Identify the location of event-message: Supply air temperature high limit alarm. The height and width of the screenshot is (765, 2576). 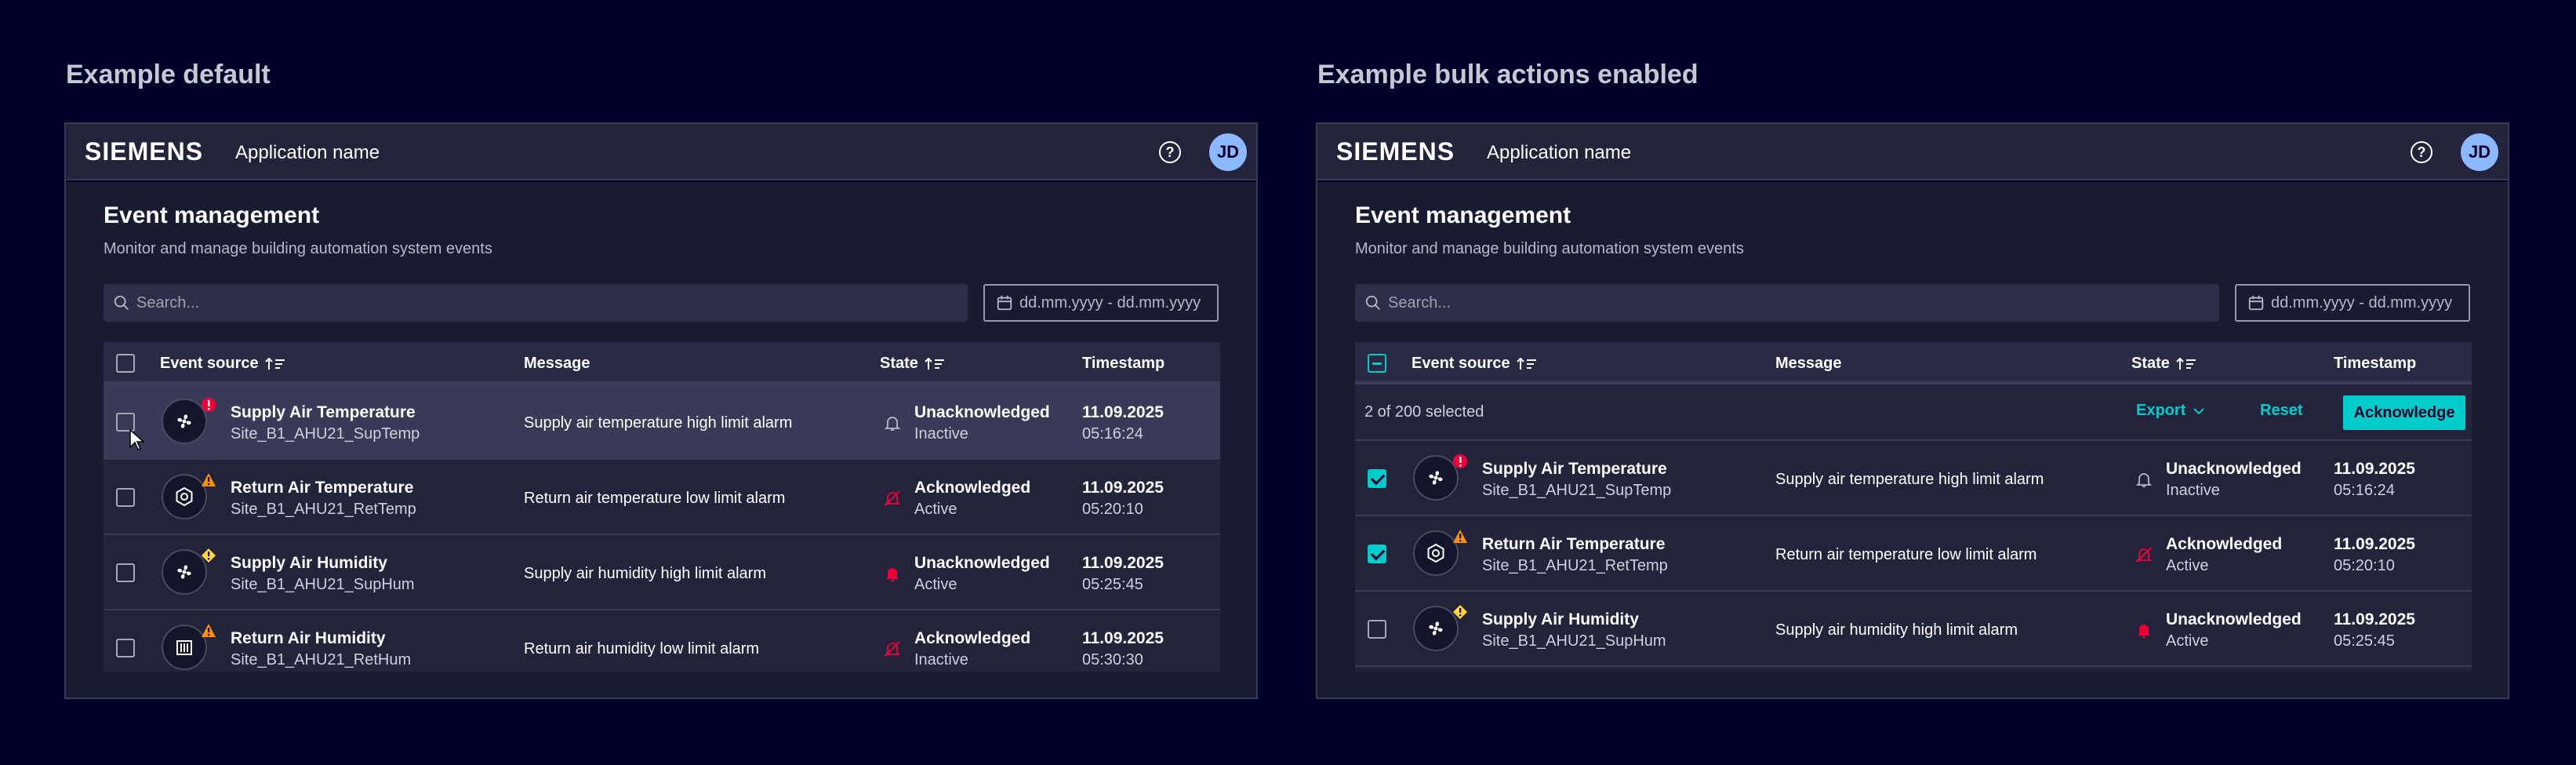
(658, 423).